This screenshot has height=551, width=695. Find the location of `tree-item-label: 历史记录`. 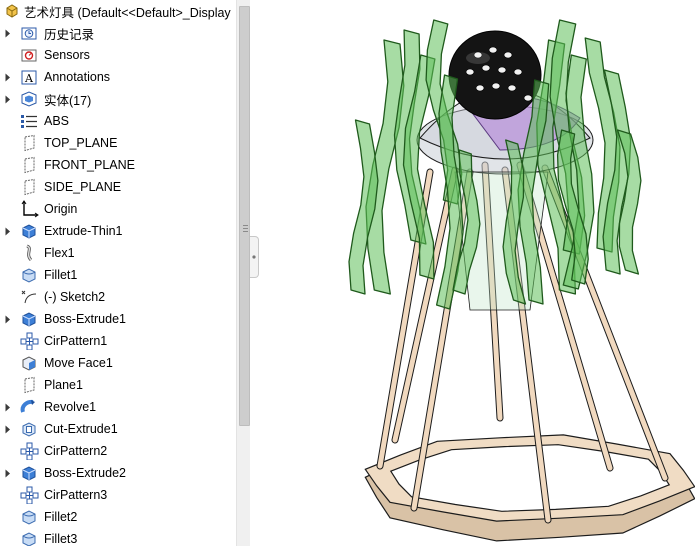

tree-item-label: 历史记录 is located at coordinates (69, 34).